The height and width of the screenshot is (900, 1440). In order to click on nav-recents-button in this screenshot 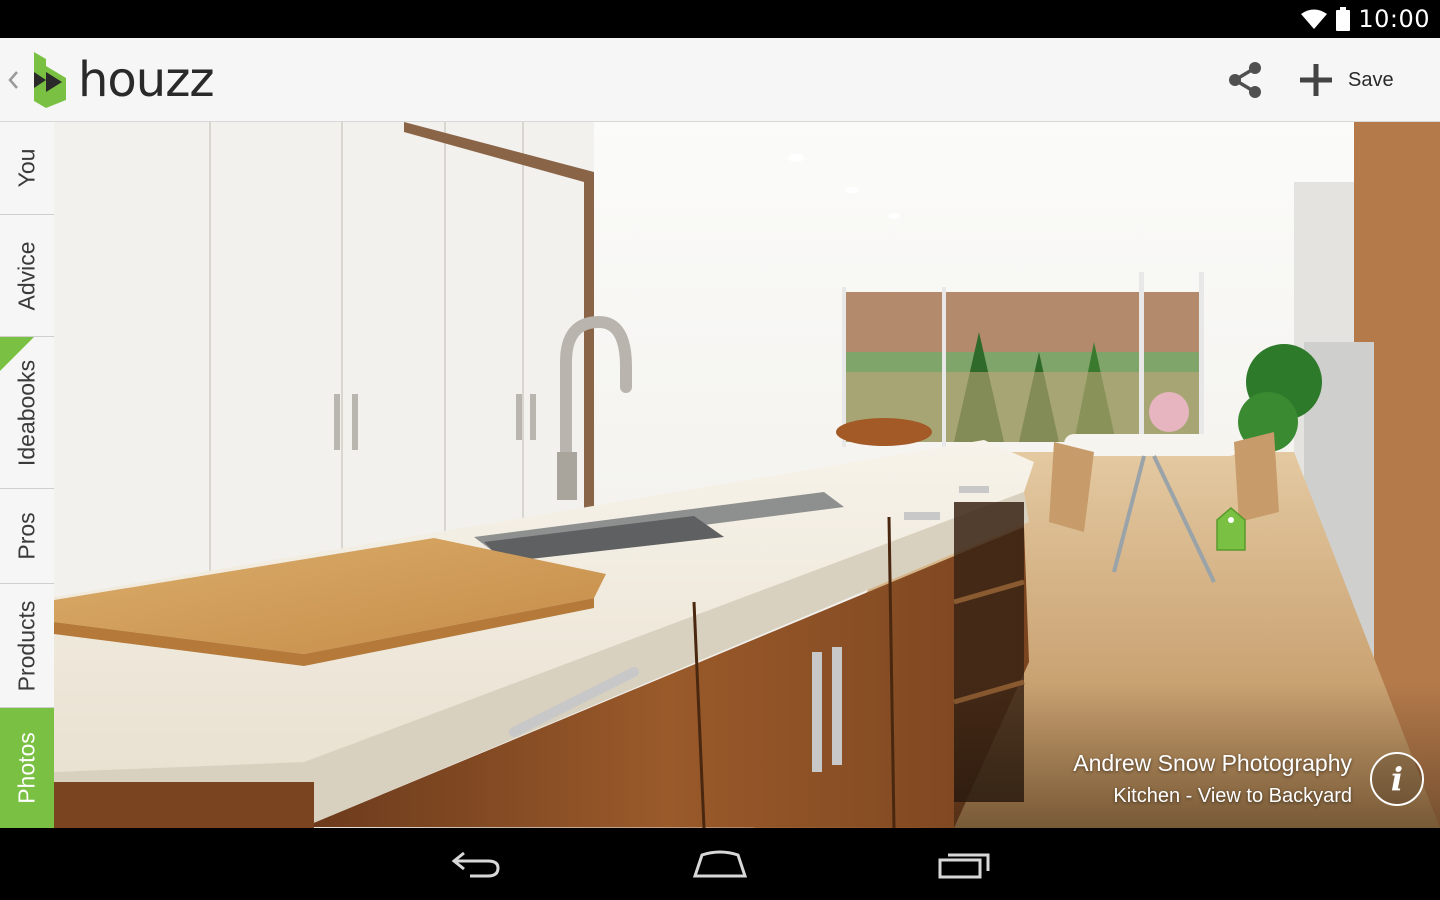, I will do `click(964, 864)`.